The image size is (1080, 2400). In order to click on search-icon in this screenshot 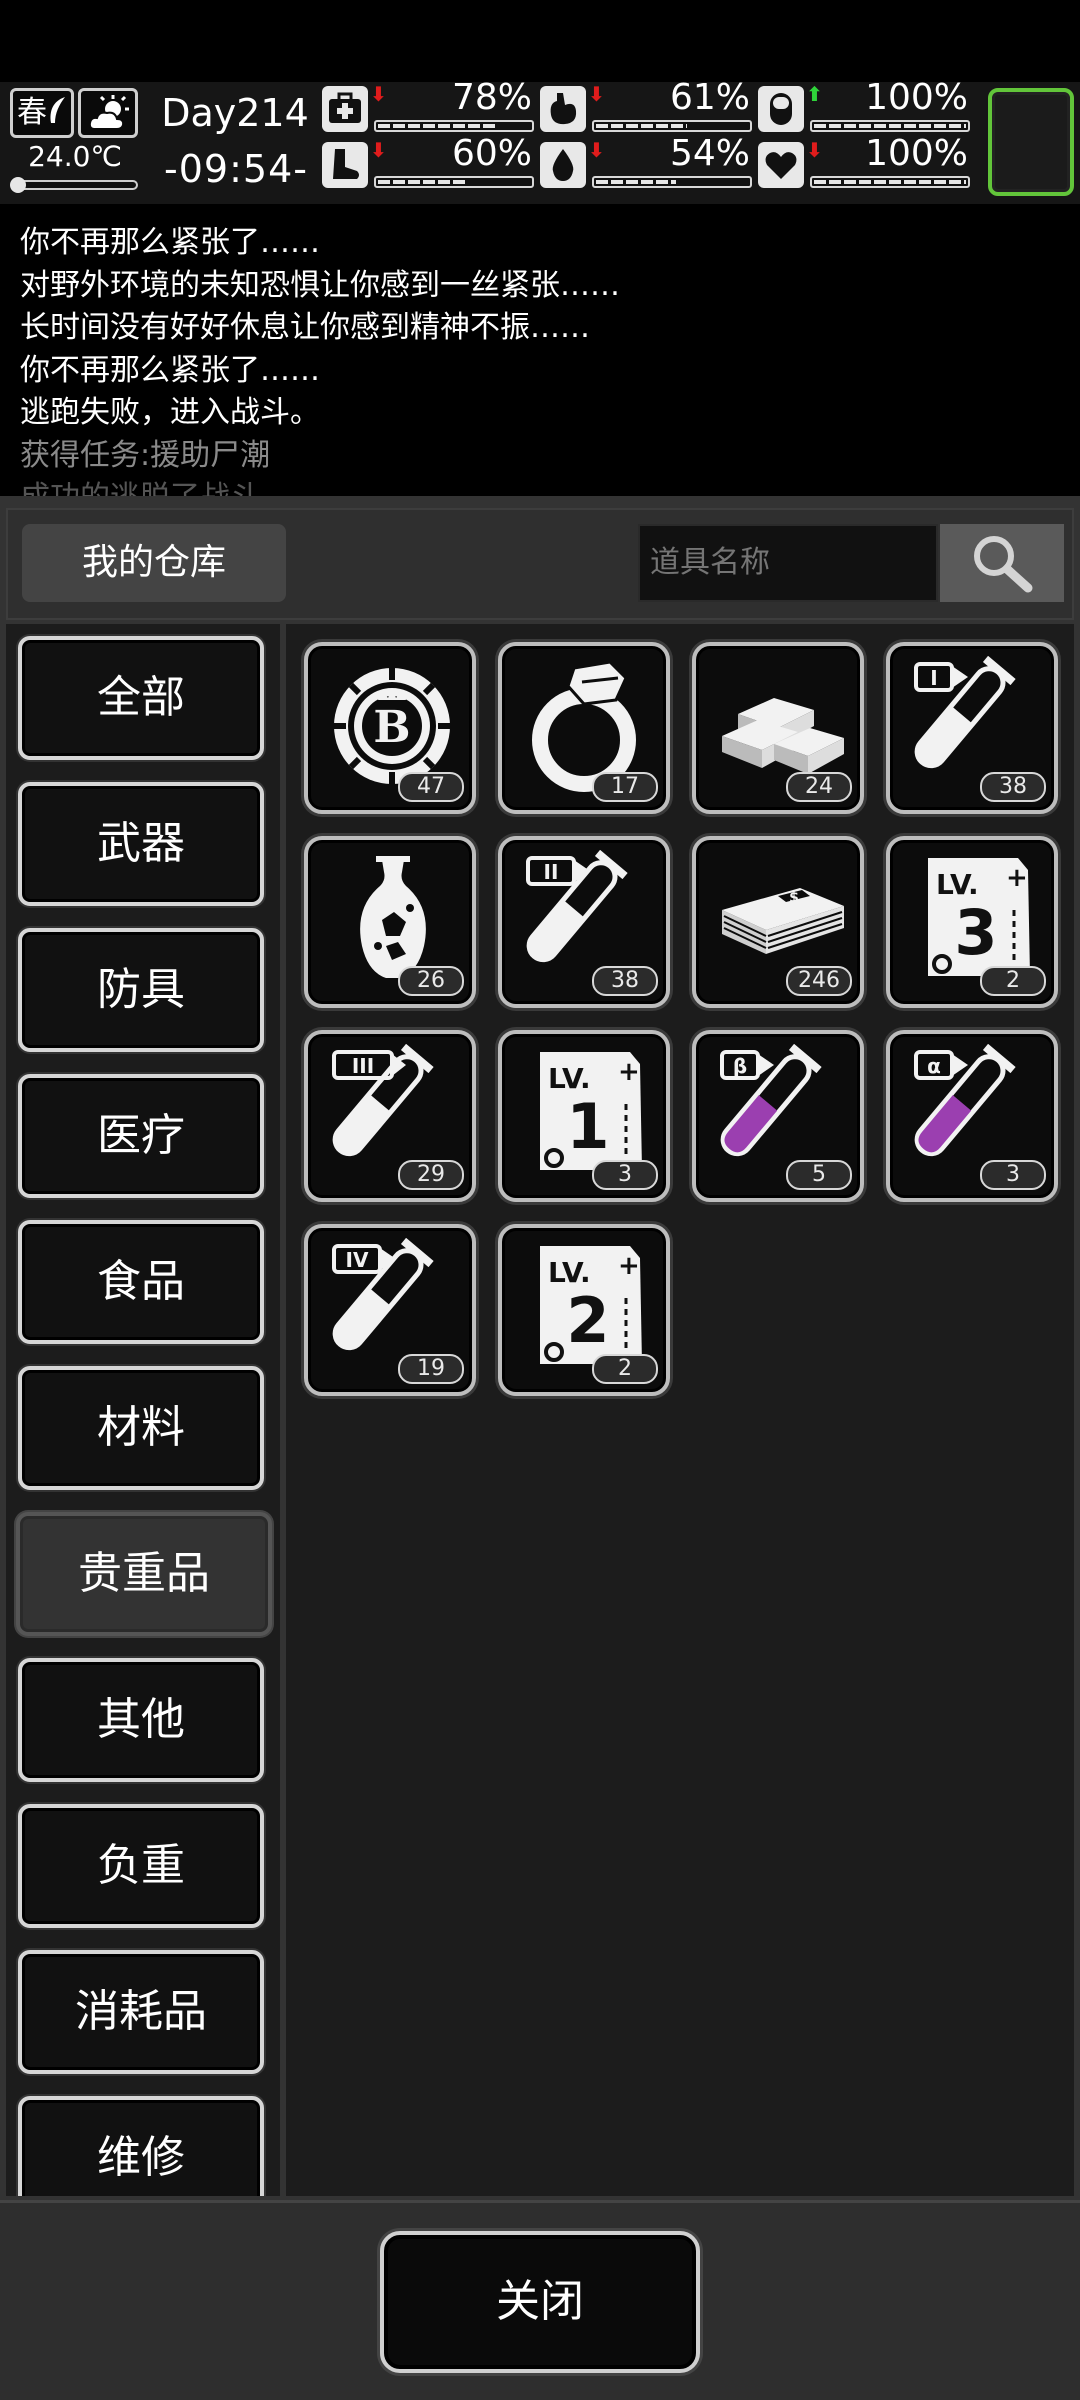, I will do `click(1003, 564)`.